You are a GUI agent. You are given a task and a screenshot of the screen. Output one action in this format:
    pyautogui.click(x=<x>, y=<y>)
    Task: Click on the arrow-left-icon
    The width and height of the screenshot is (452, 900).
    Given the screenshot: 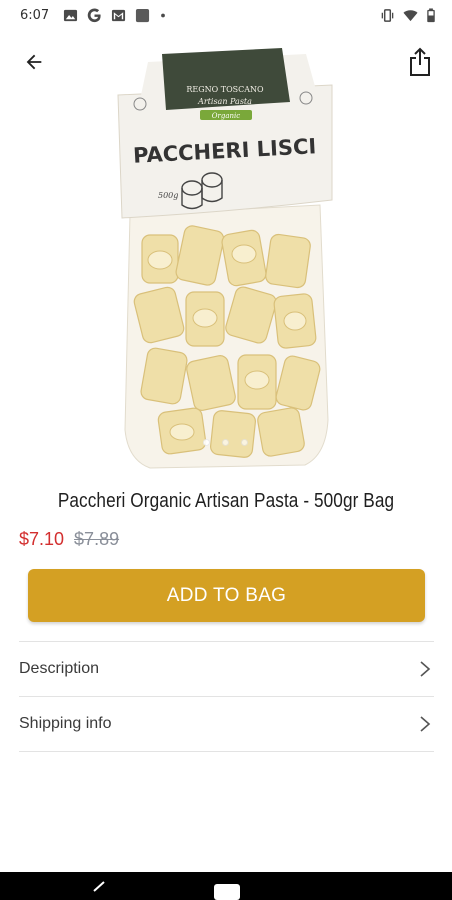 What is the action you would take?
    pyautogui.click(x=34, y=62)
    